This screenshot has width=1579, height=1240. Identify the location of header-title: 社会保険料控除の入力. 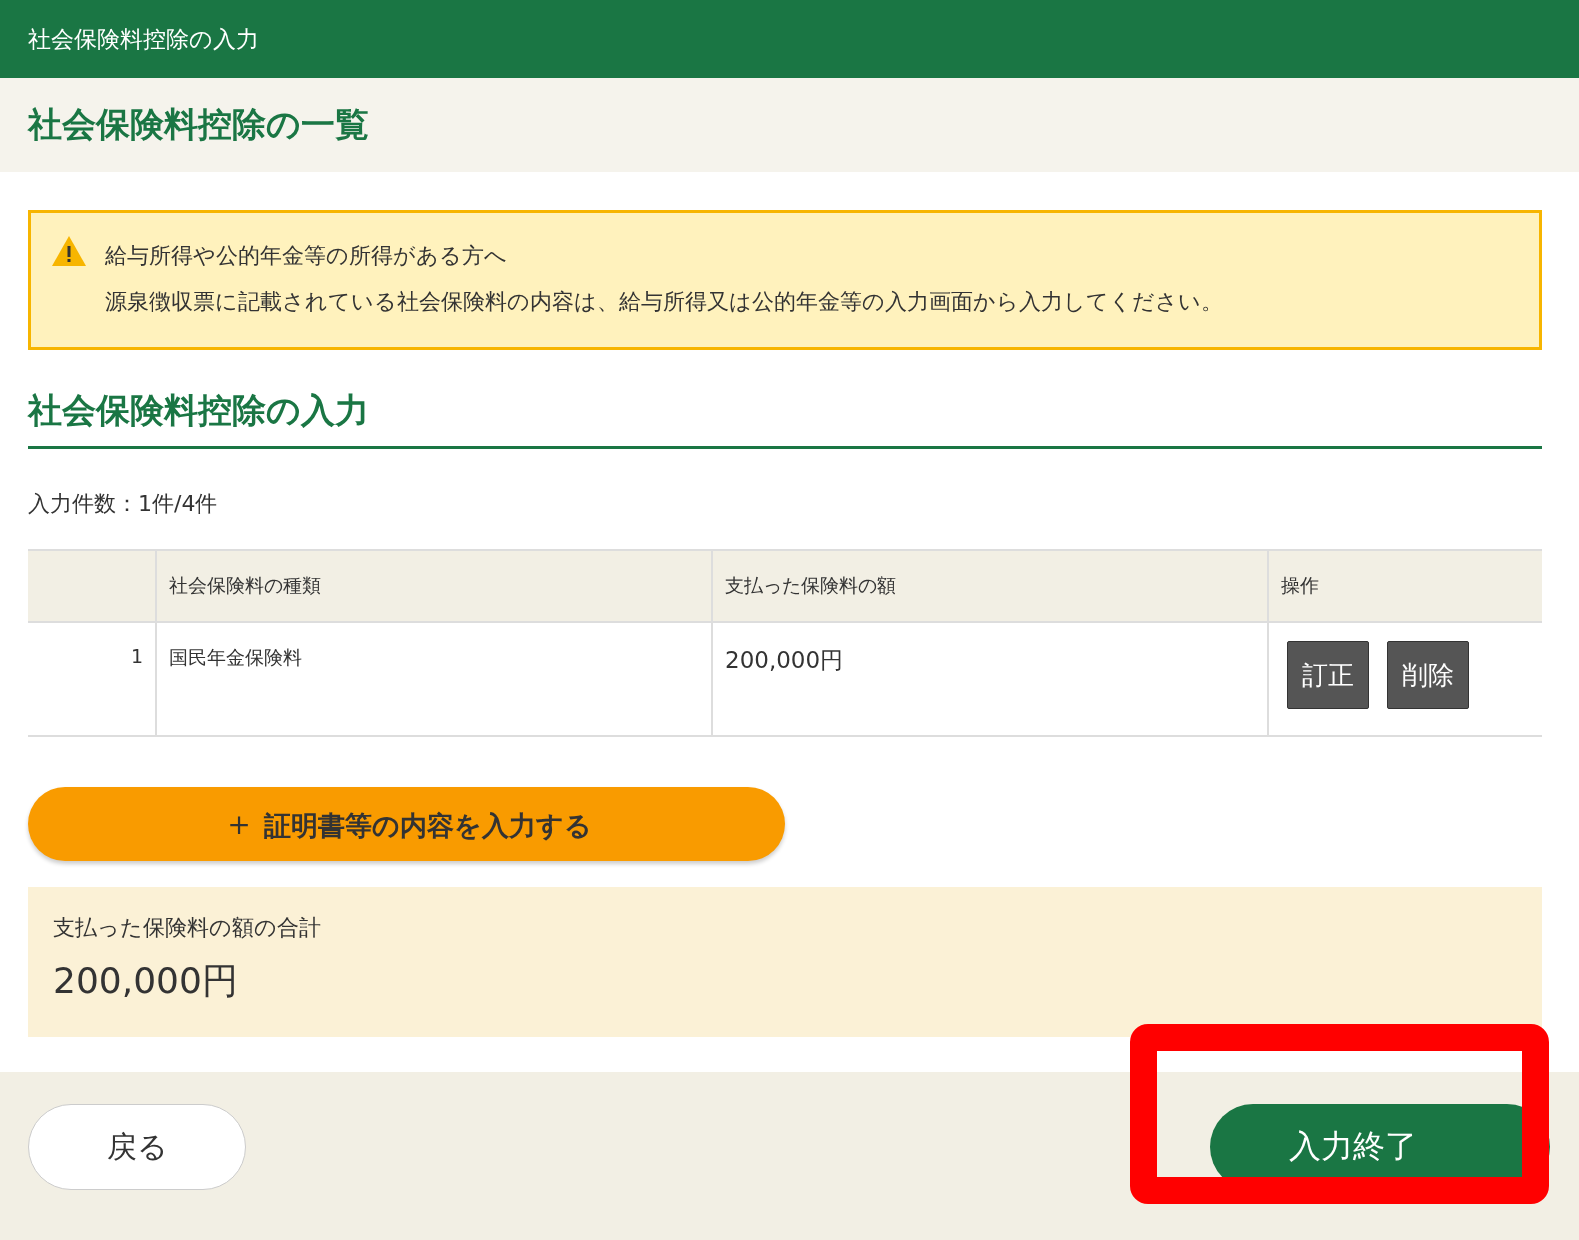
(143, 39).